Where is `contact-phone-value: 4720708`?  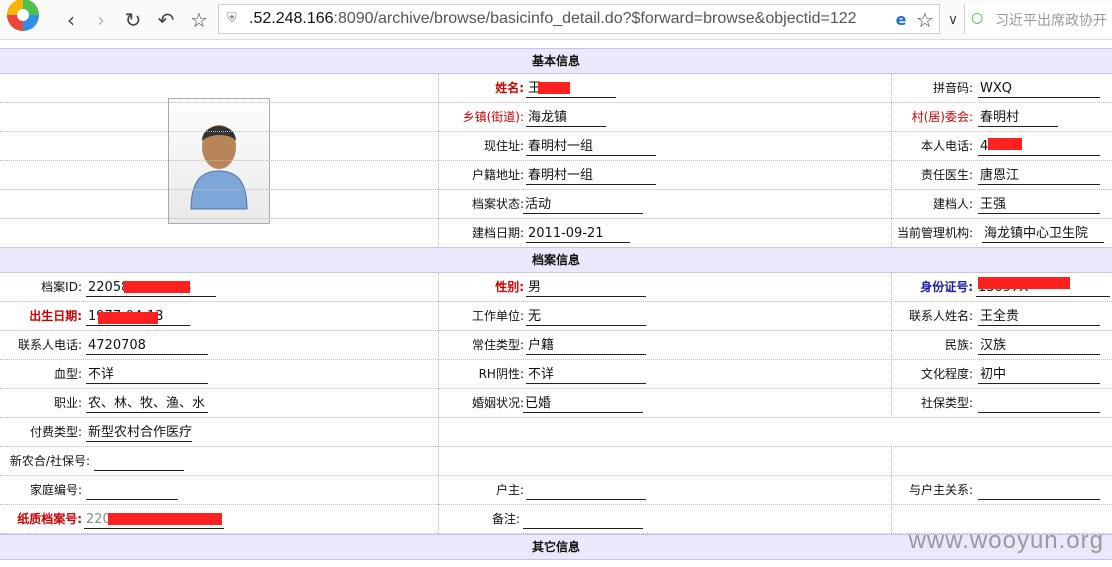
contact-phone-value: 4720708 is located at coordinates (147, 346).